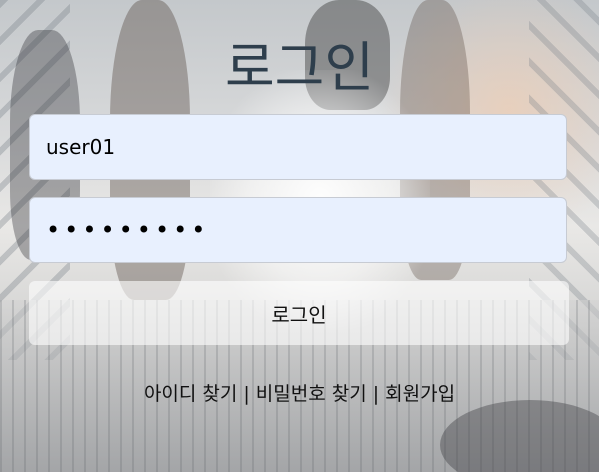 This screenshot has height=472, width=599. I want to click on account-links: 아이디 찾기 | 비밀번호 찾기 | 회원가입, so click(299, 394).